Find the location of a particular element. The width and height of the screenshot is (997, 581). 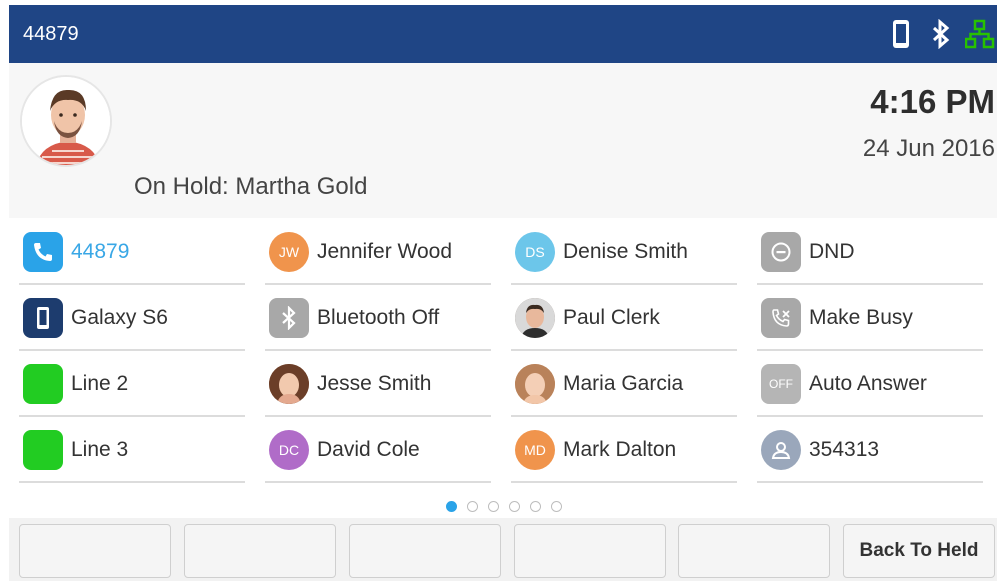

key-label: David Cole is located at coordinates (368, 449).